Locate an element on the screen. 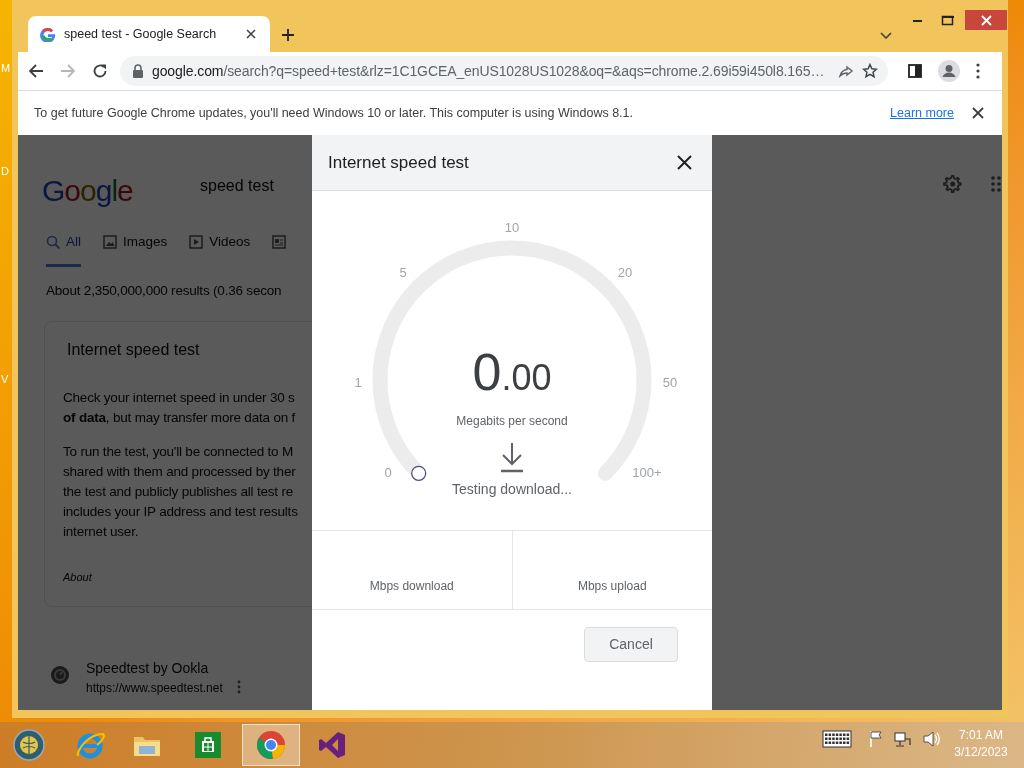 This screenshot has height=768, width=1024. card-title: Internet speed test is located at coordinates (133, 350).